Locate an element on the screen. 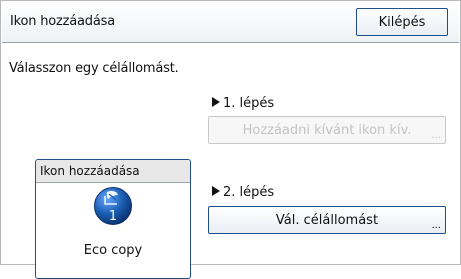 The image size is (461, 279). icon-preview-panel: Ikon hozzáadása 1 Eco copy is located at coordinates (113, 219).